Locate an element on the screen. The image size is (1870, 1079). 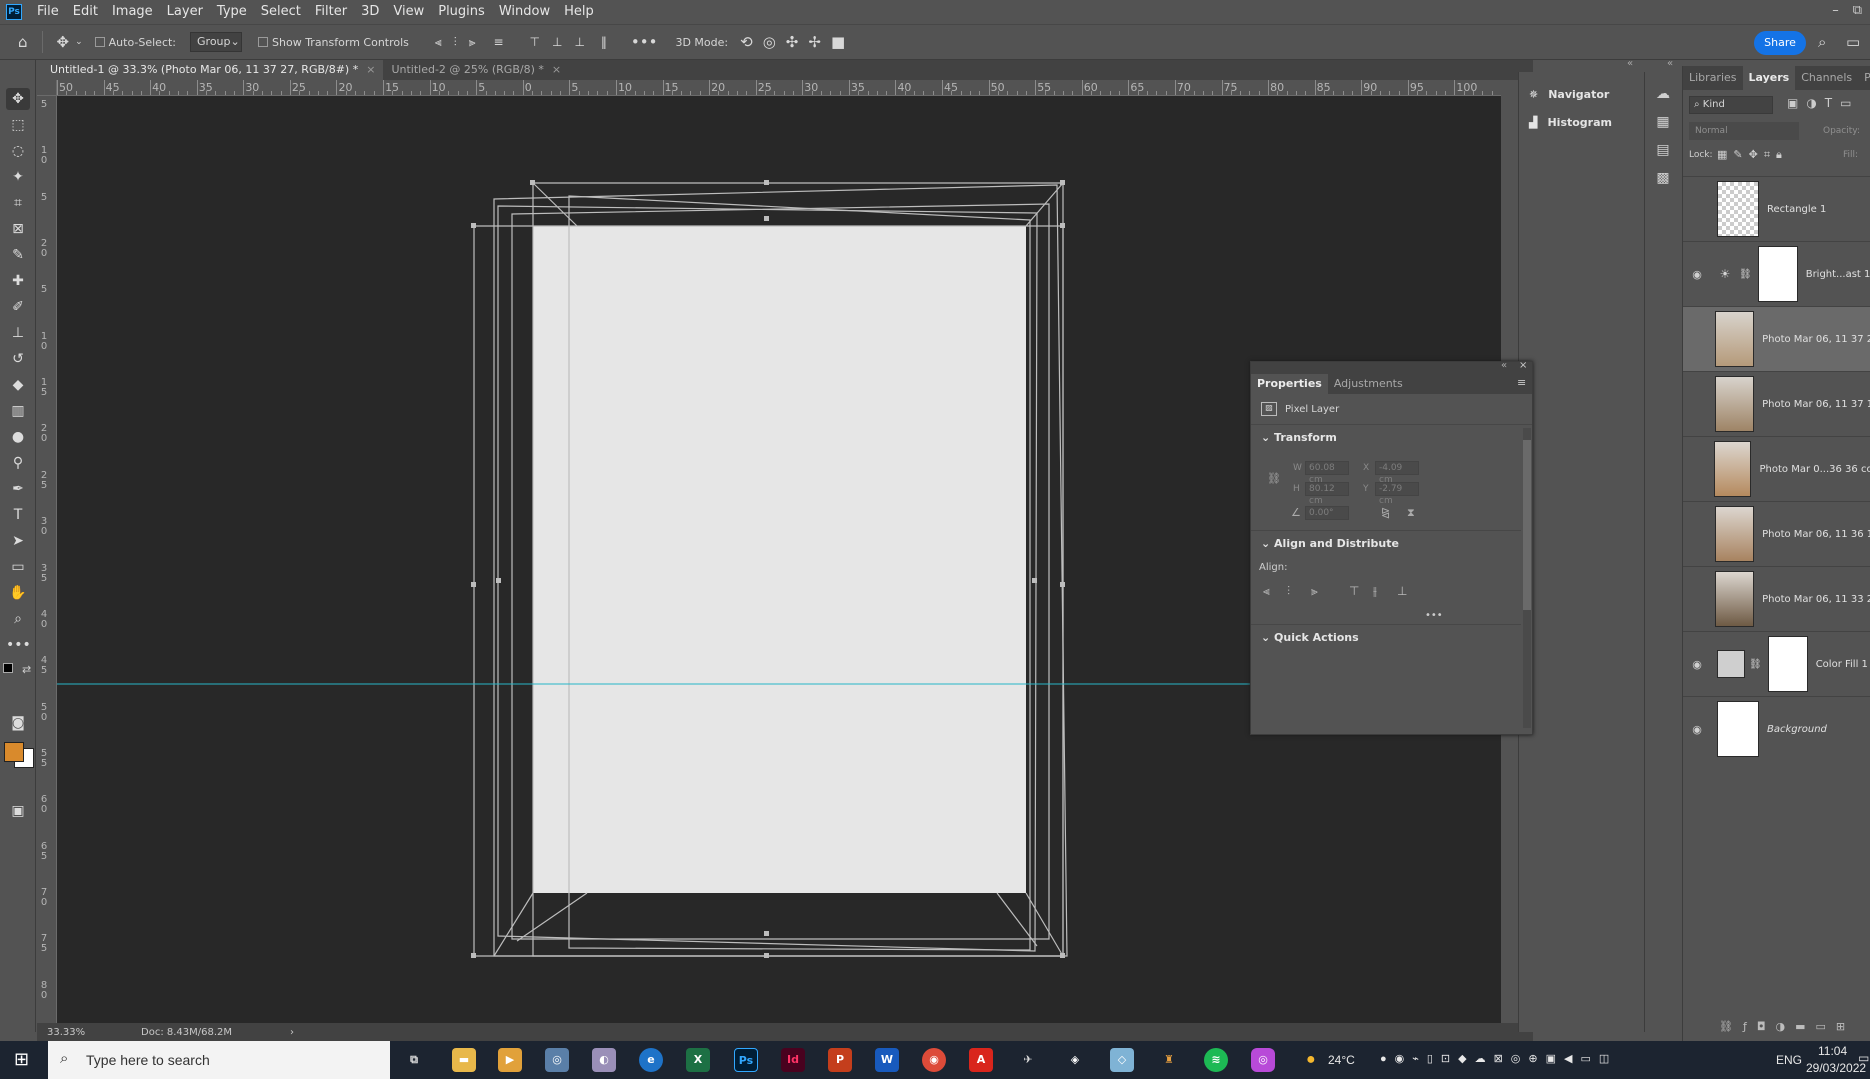
layer-row: Photo Mar 06, 11 33 29 is located at coordinates (1776, 598).